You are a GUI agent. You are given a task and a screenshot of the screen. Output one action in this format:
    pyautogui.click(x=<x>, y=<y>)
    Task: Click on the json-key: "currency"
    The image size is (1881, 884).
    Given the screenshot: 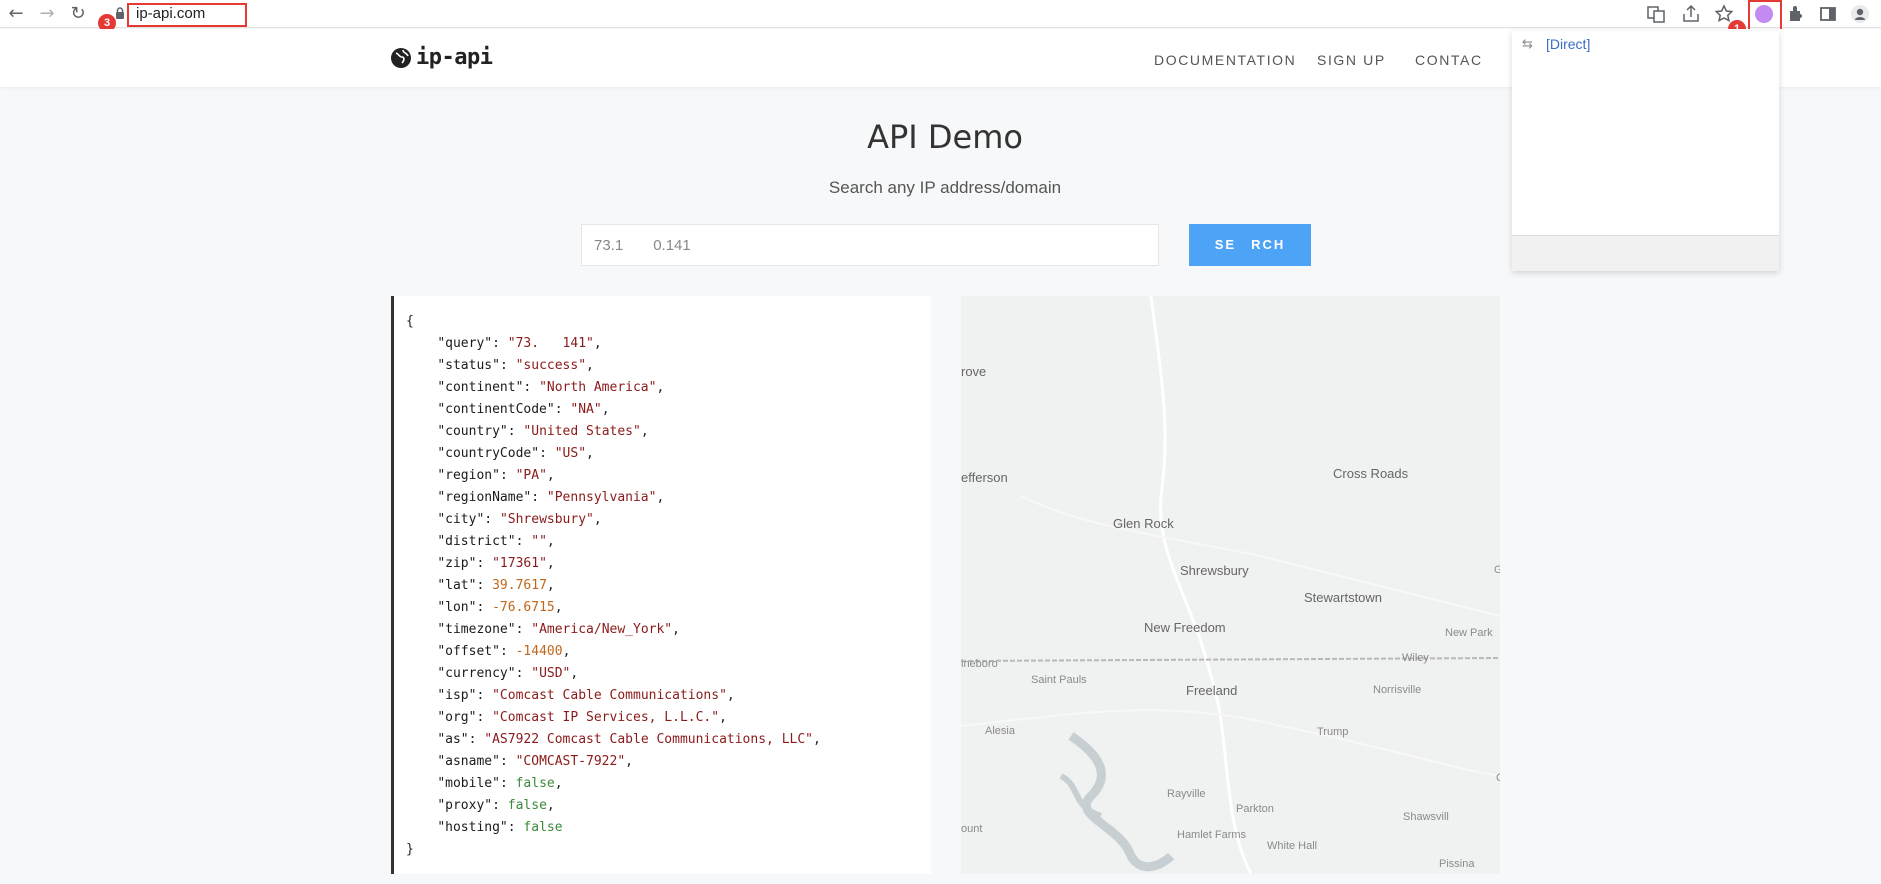 What is the action you would take?
    pyautogui.click(x=476, y=673)
    